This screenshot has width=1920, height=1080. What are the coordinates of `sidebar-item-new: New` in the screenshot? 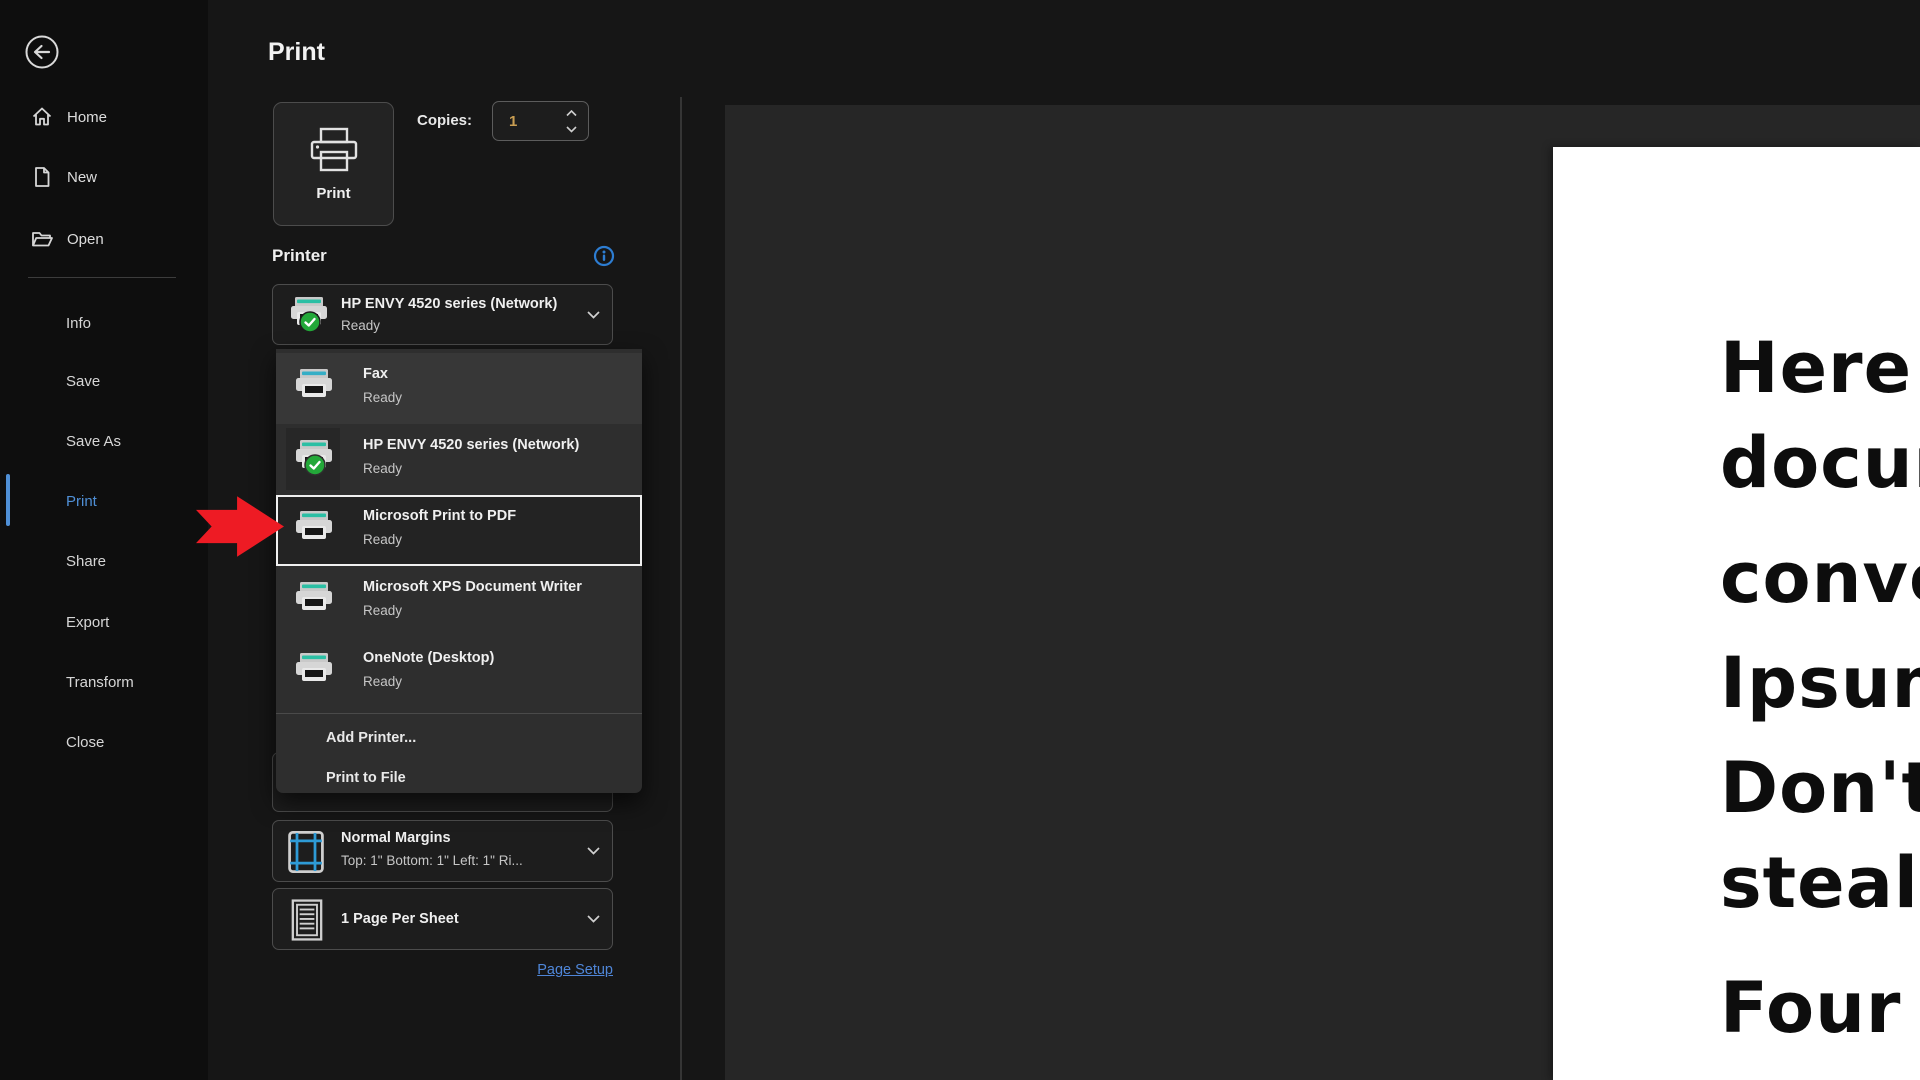 It's located at (104, 177).